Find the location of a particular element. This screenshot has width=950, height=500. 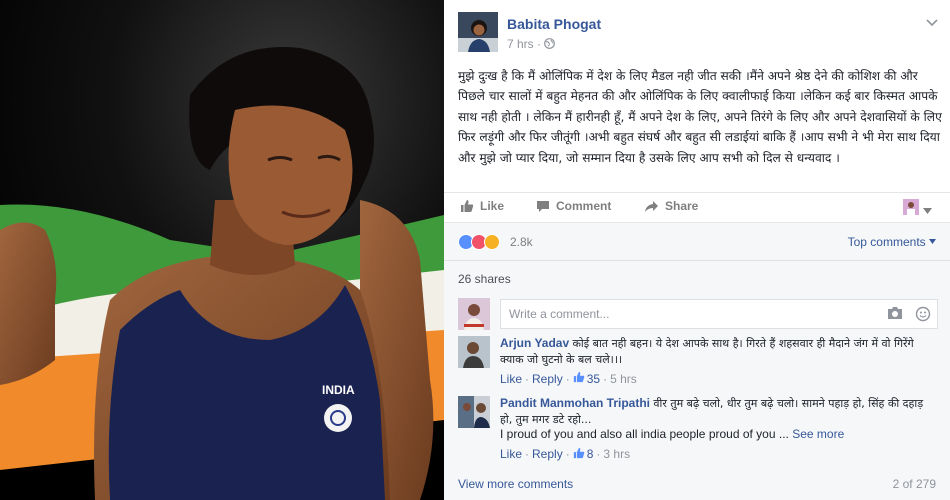

share-label: Share is located at coordinates (682, 206).